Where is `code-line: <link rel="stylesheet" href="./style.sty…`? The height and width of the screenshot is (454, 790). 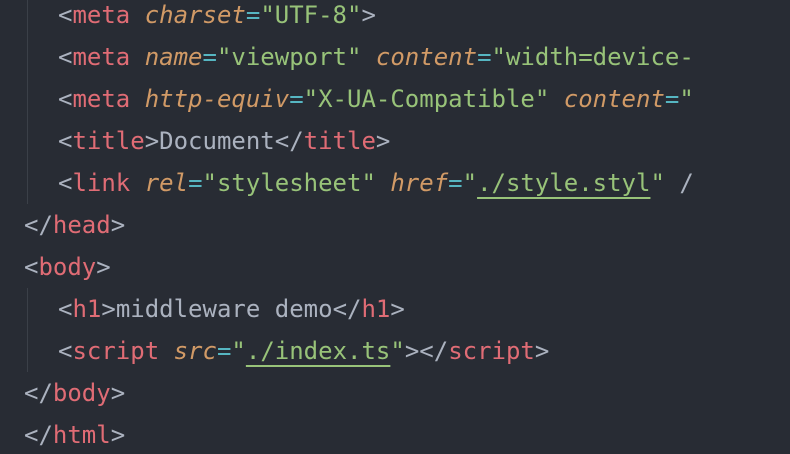
code-line: <link rel="stylesheet" href="./style.sty… is located at coordinates (376, 183).